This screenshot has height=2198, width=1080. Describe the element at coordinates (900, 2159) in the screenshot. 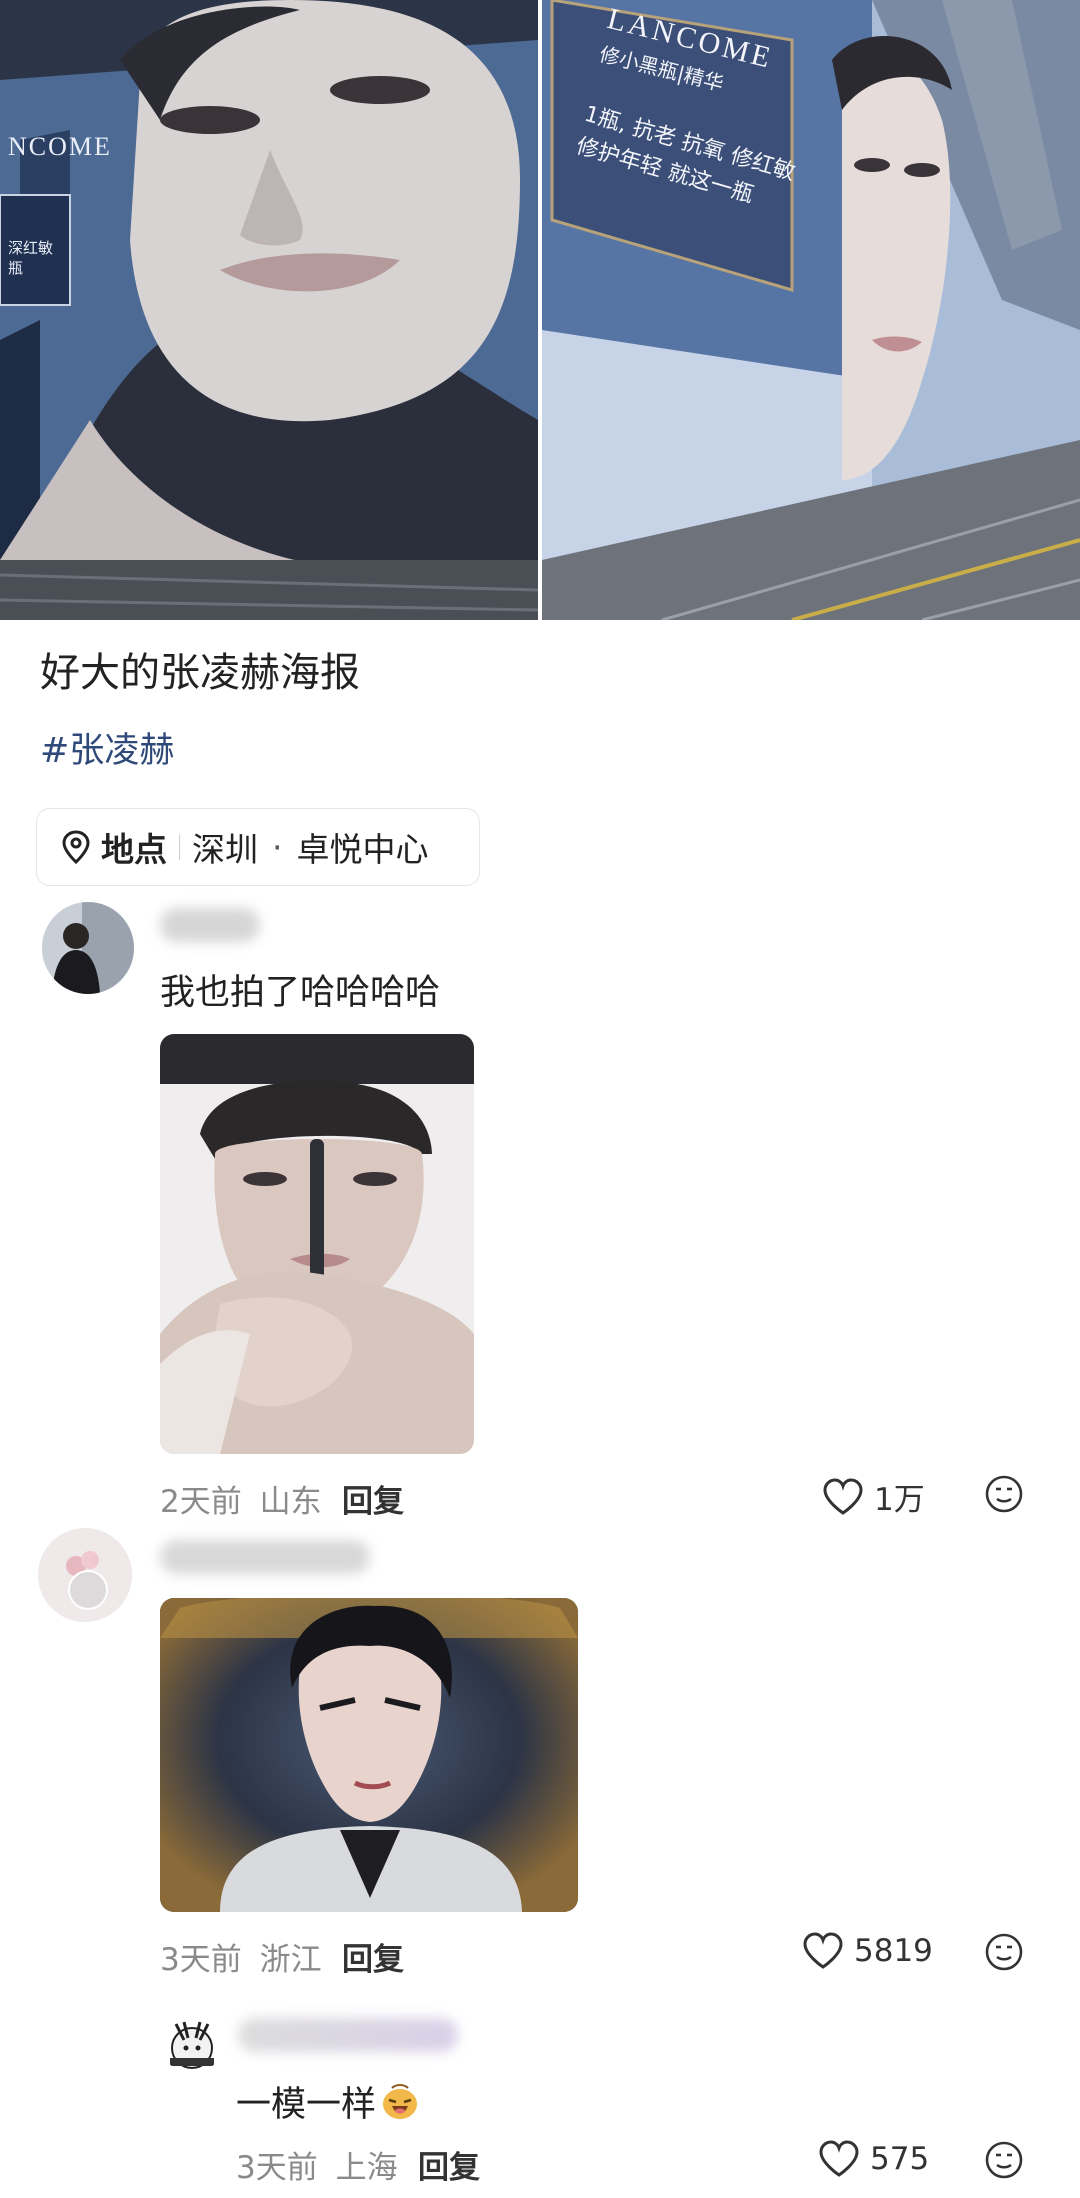

I see `reply-1-like-count: 575` at that location.